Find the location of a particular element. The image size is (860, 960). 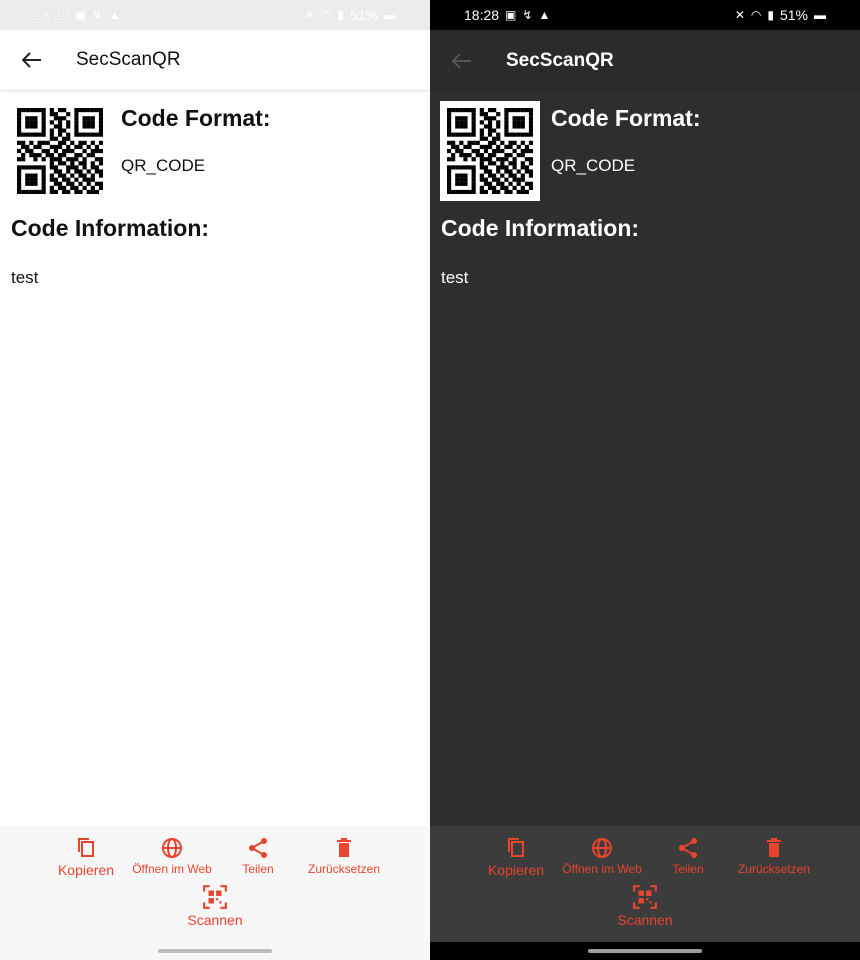

status-bar: 18:28 ▣ ↯ ▲ ✕ ◠ ▮ 51% ▬ is located at coordinates (645, 15).